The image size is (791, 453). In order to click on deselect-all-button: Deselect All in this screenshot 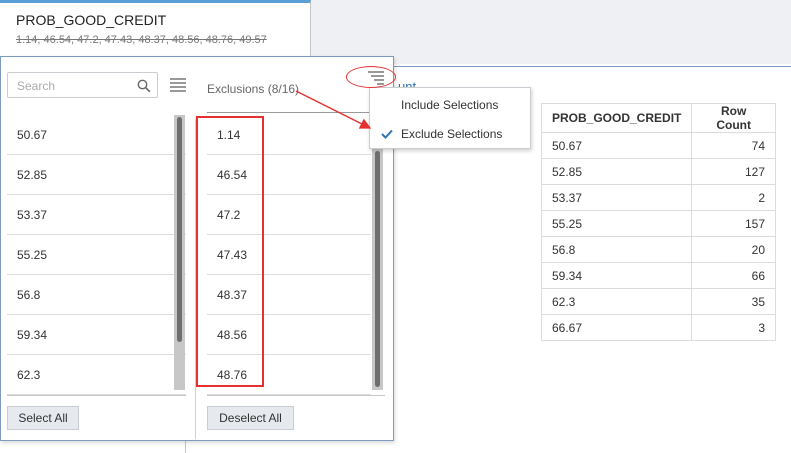, I will do `click(250, 418)`.